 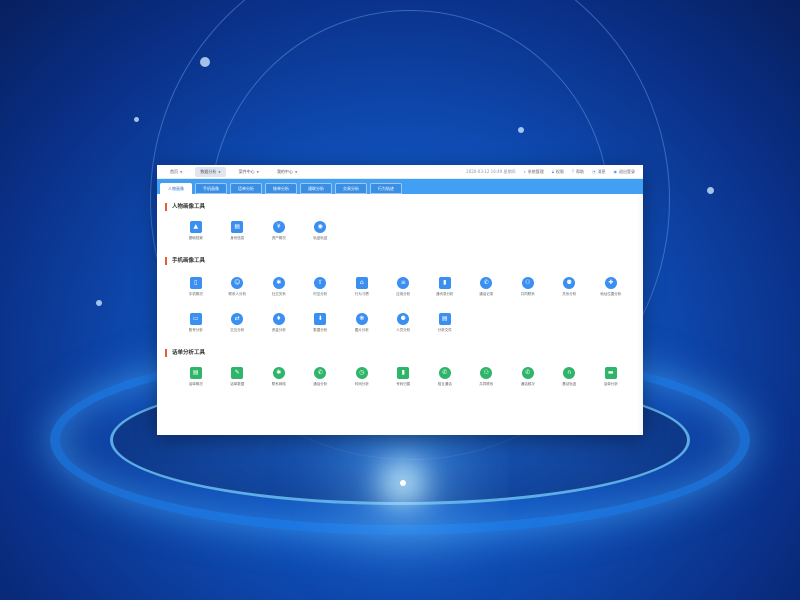 I want to click on tool-item: ▮ 通讯录分析, so click(x=445, y=292).